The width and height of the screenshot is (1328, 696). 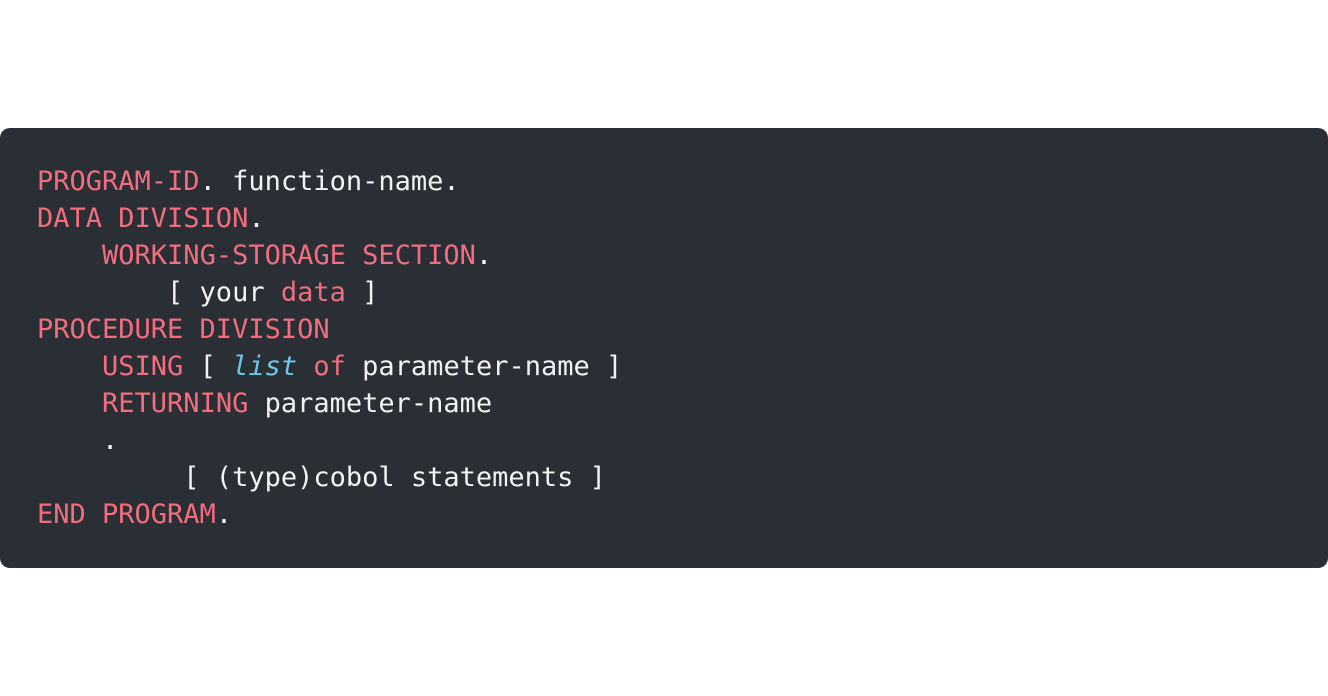 I want to click on code-token-italic: list, so click(x=265, y=366).